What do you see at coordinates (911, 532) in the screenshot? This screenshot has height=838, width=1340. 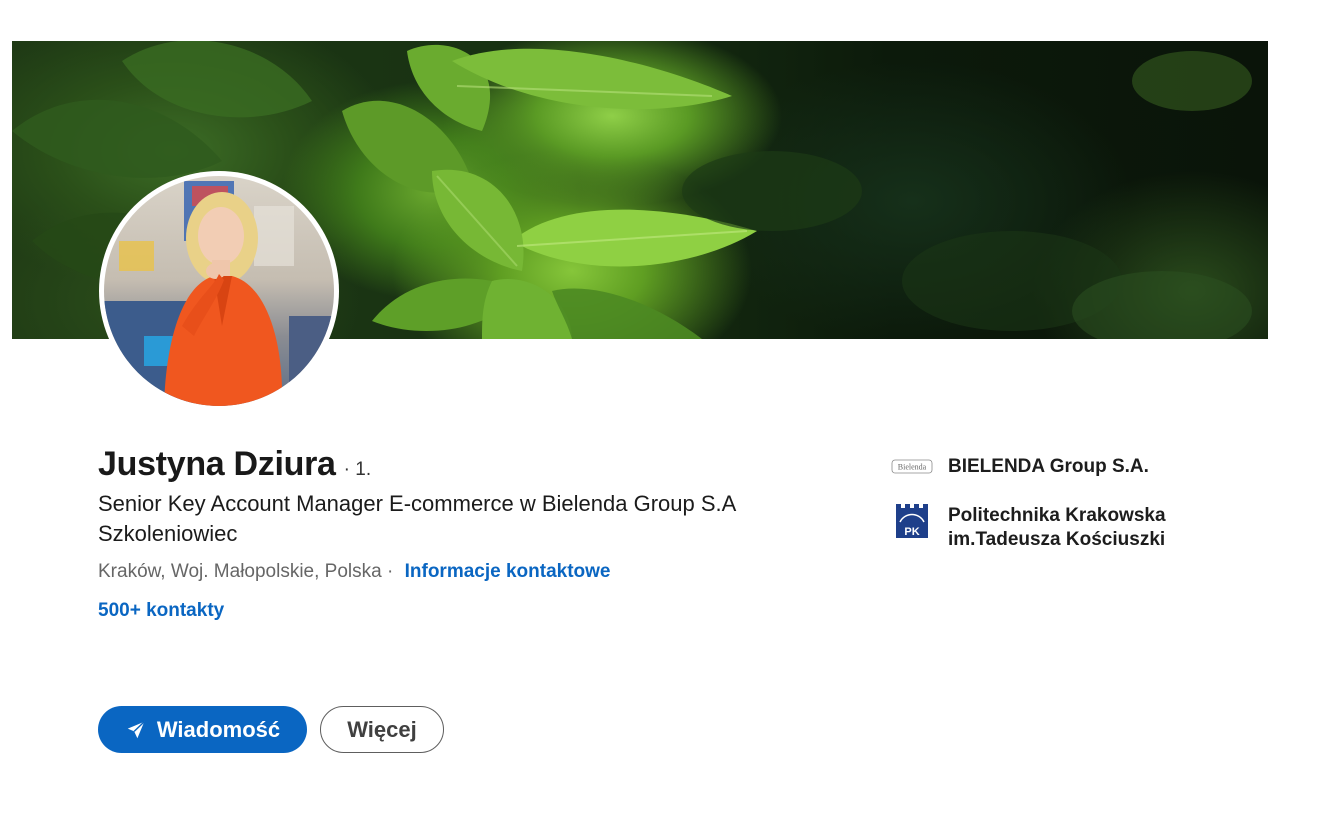 I see `pk-logo-text: PK` at bounding box center [911, 532].